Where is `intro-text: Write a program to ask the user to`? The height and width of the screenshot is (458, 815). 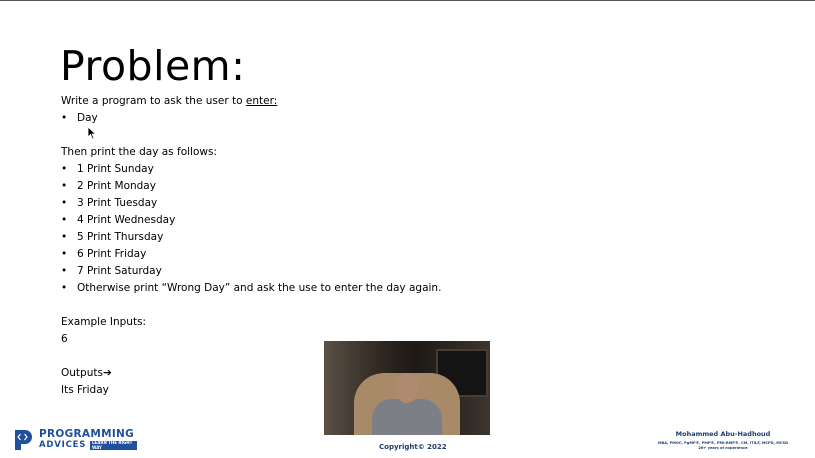
intro-text: Write a program to ask the user to is located at coordinates (153, 101).